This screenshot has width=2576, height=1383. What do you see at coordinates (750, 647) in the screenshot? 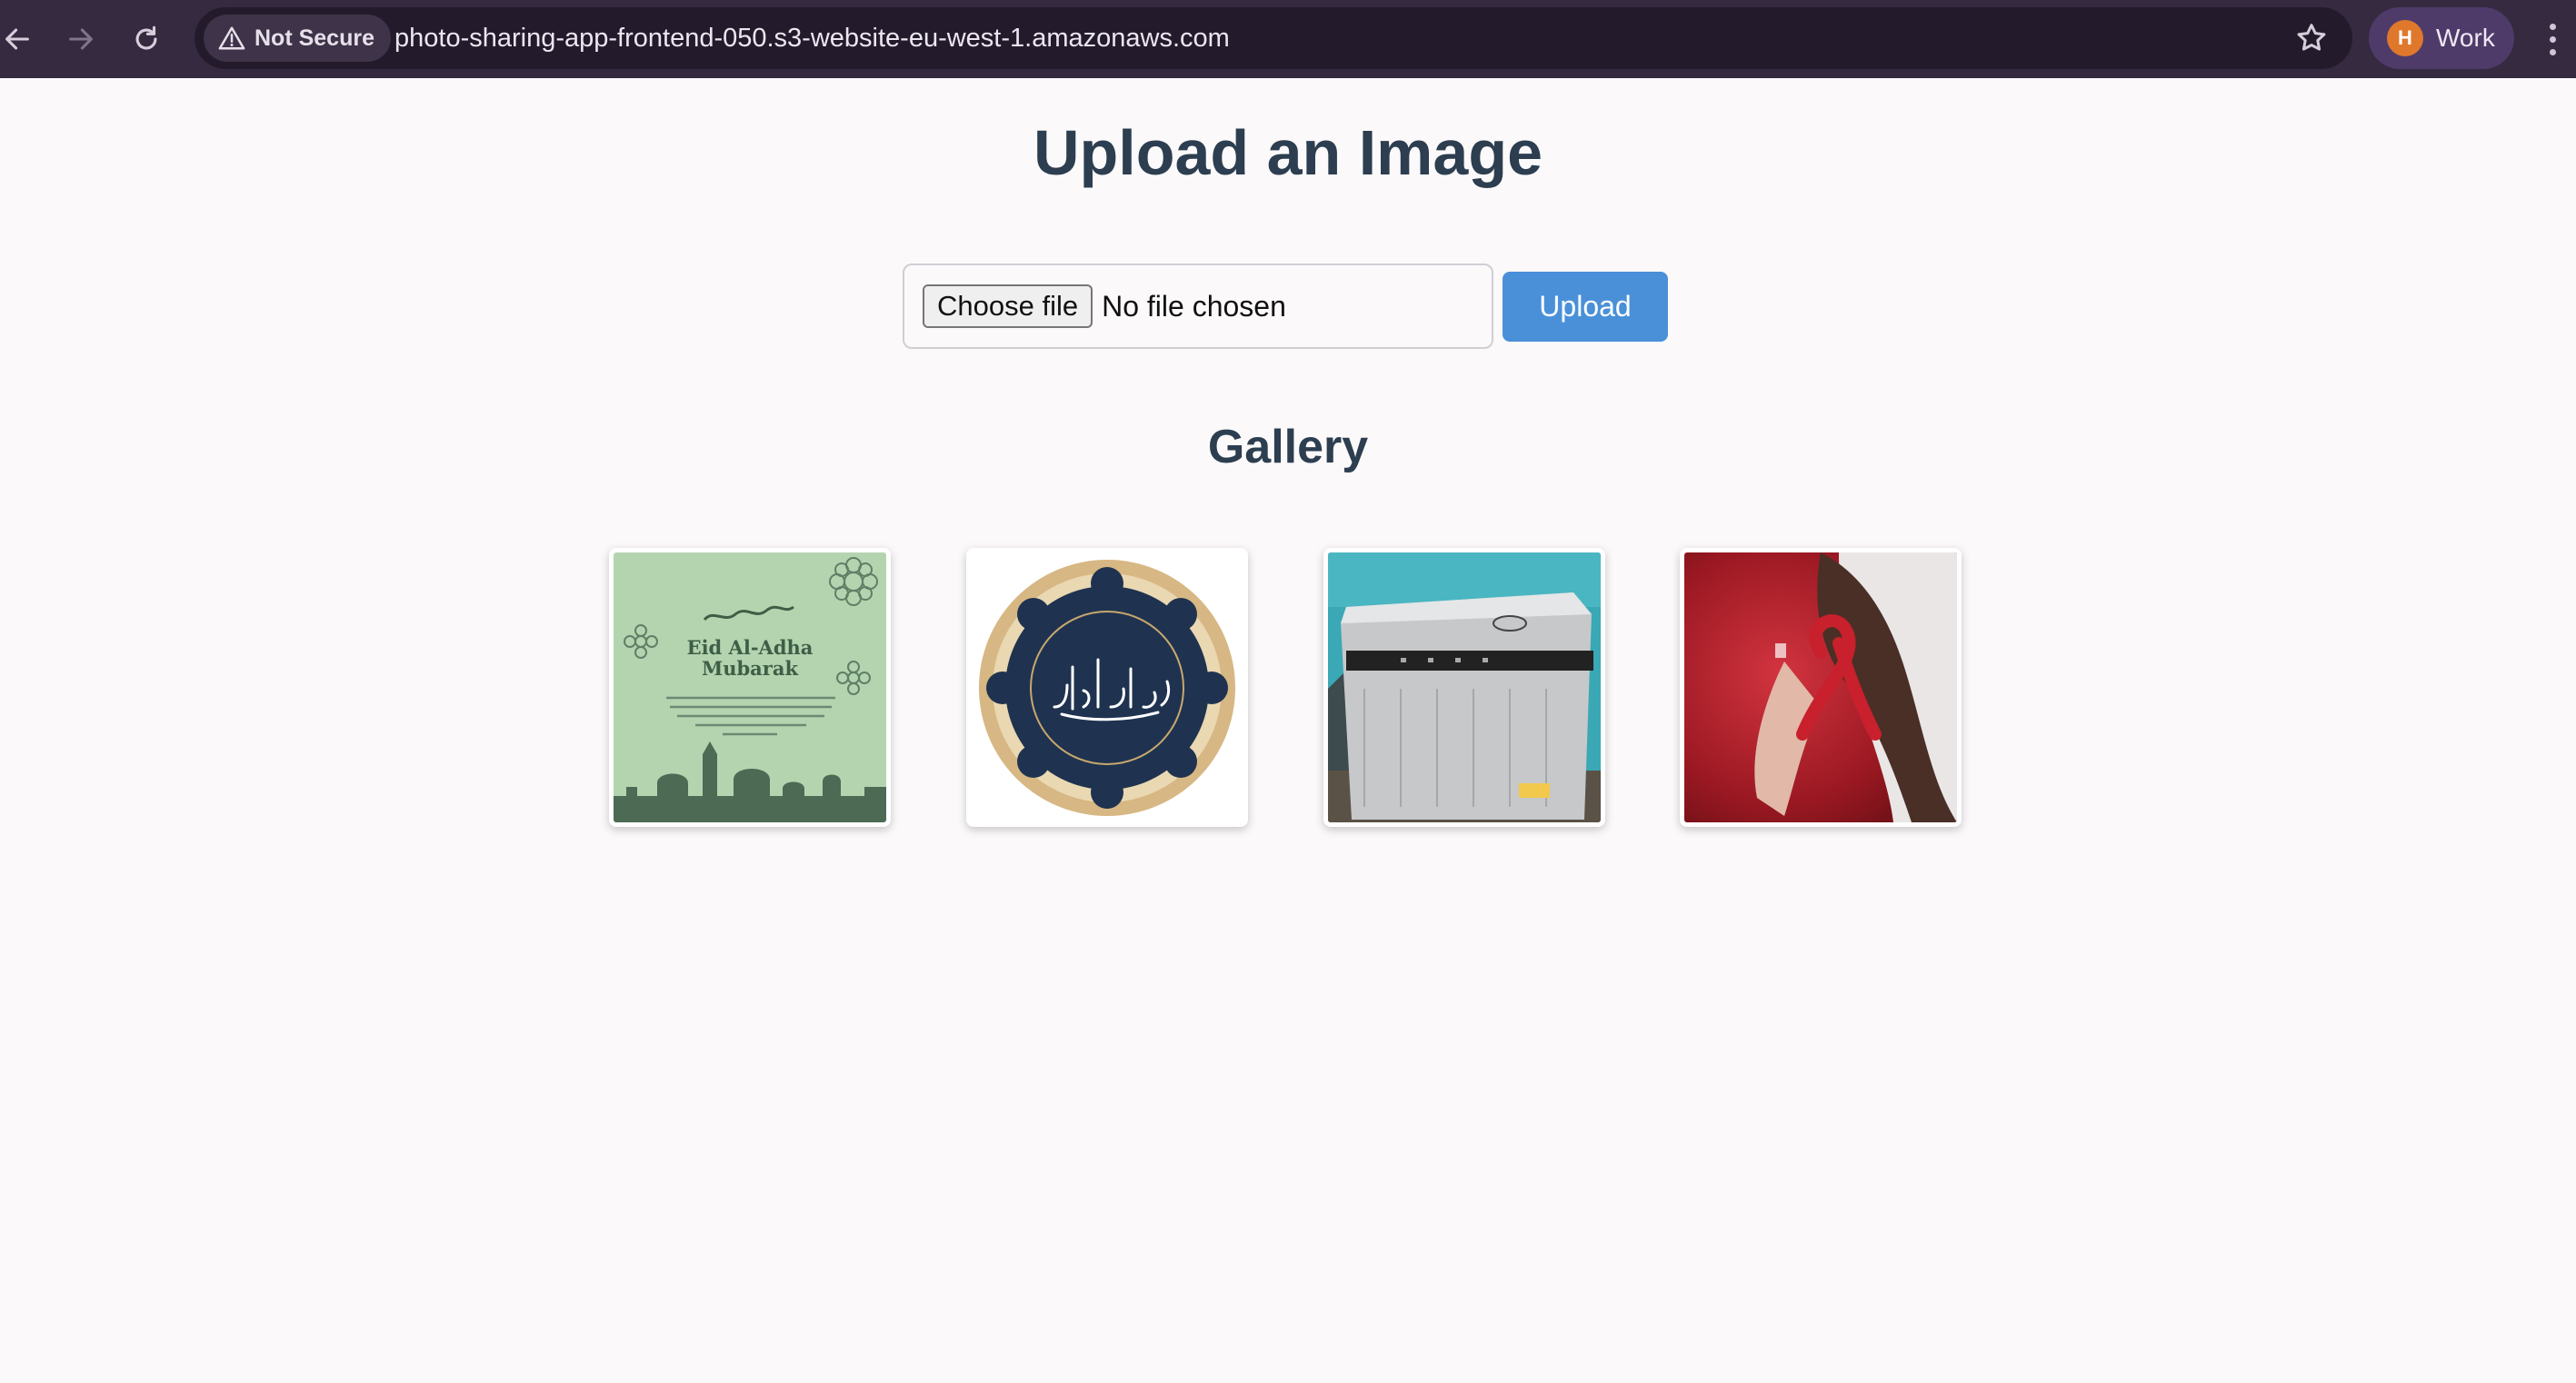
I see `eid-card-heading: Eid Al-Adha` at bounding box center [750, 647].